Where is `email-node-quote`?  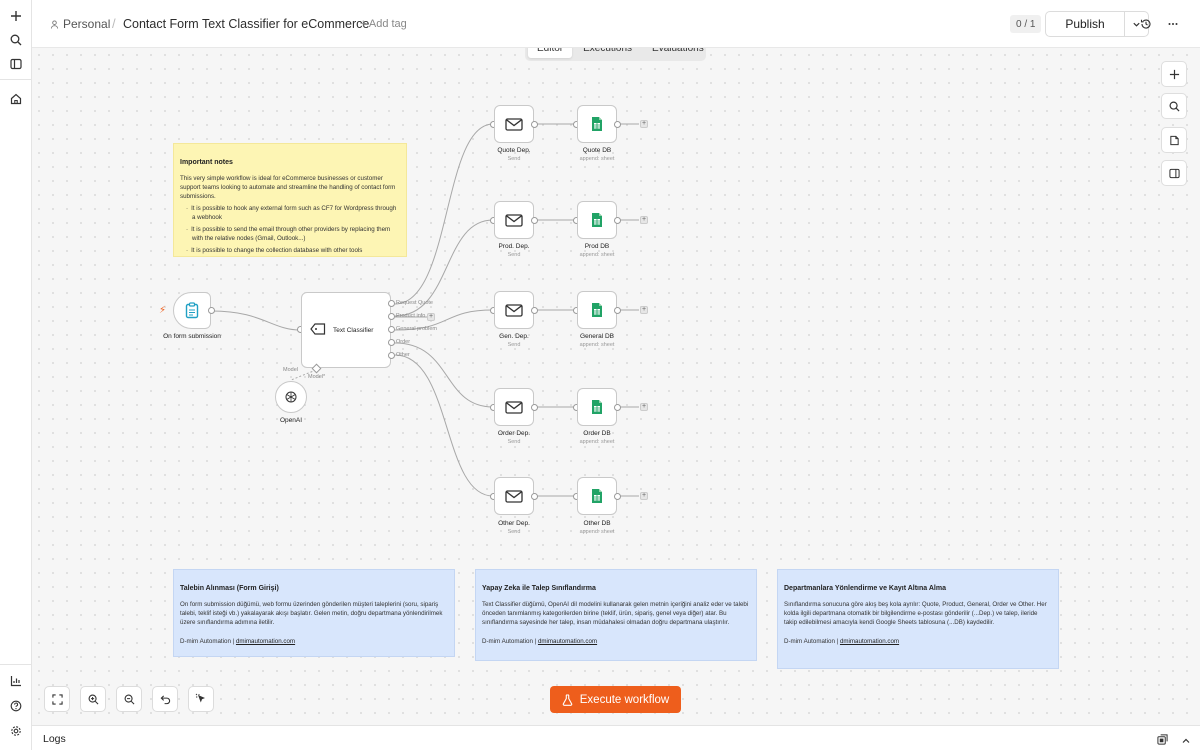
email-node-quote is located at coordinates (514, 124).